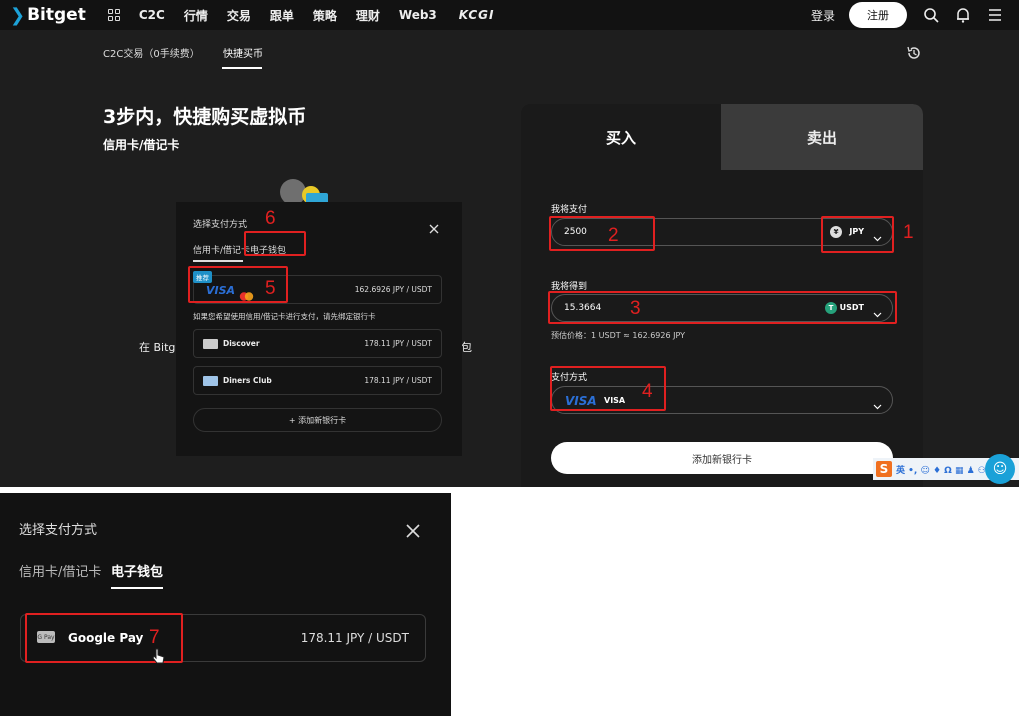 This screenshot has width=1019, height=716. Describe the element at coordinates (210, 381) in the screenshot. I see `diners-card-icon` at that location.